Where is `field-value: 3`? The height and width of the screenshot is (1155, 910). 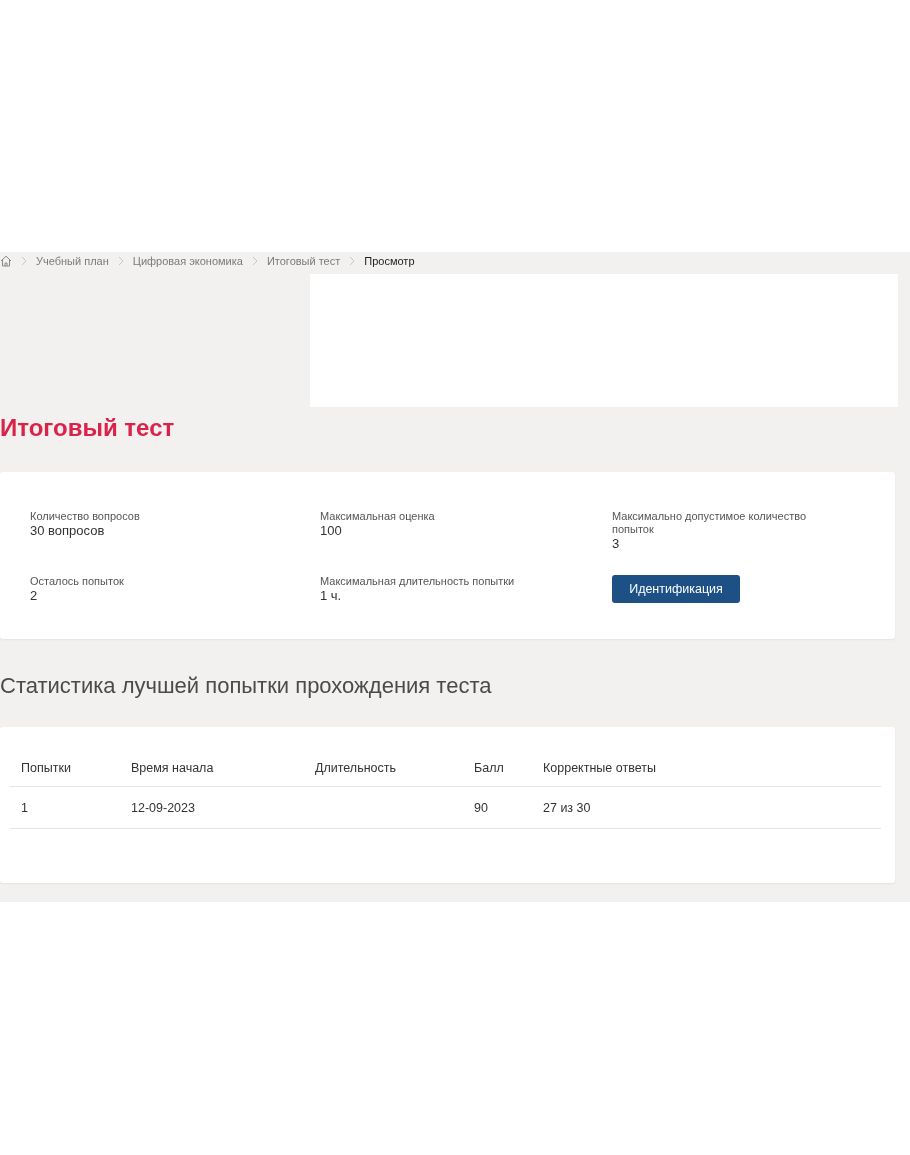 field-value: 3 is located at coordinates (616, 544).